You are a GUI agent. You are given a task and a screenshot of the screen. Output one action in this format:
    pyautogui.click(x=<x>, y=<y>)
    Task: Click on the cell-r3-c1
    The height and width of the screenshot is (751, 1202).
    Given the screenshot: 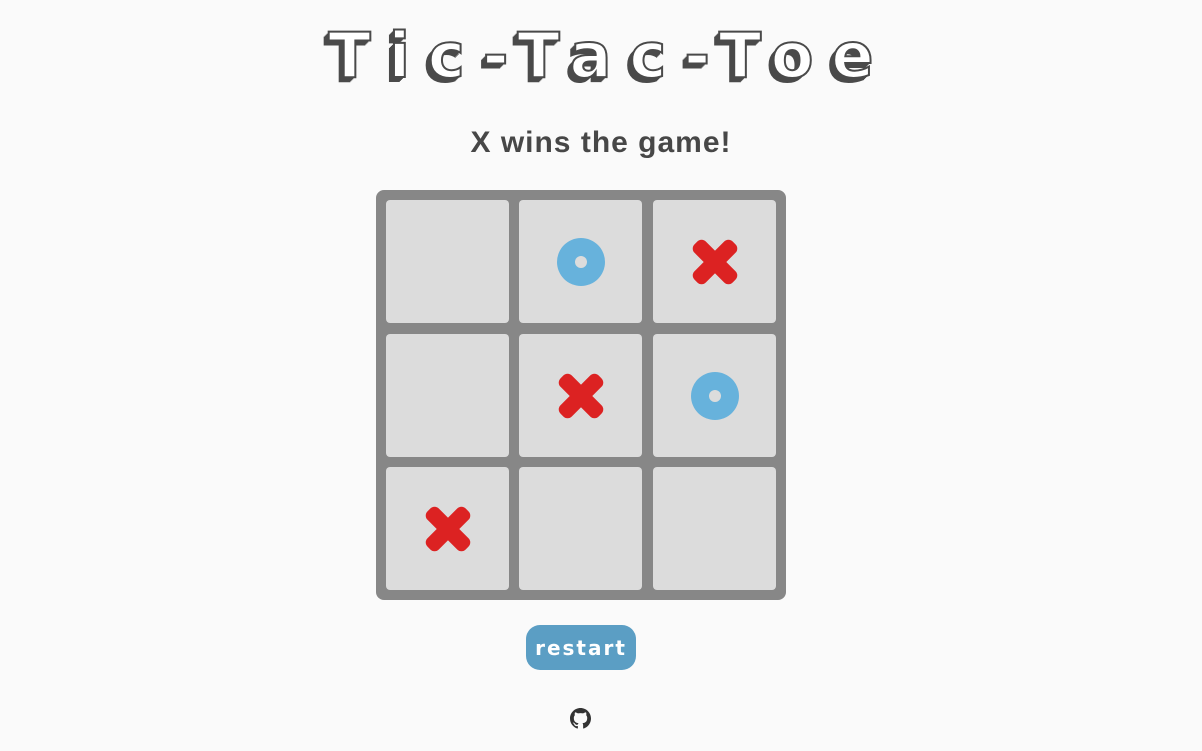 What is the action you would take?
    pyautogui.click(x=447, y=528)
    